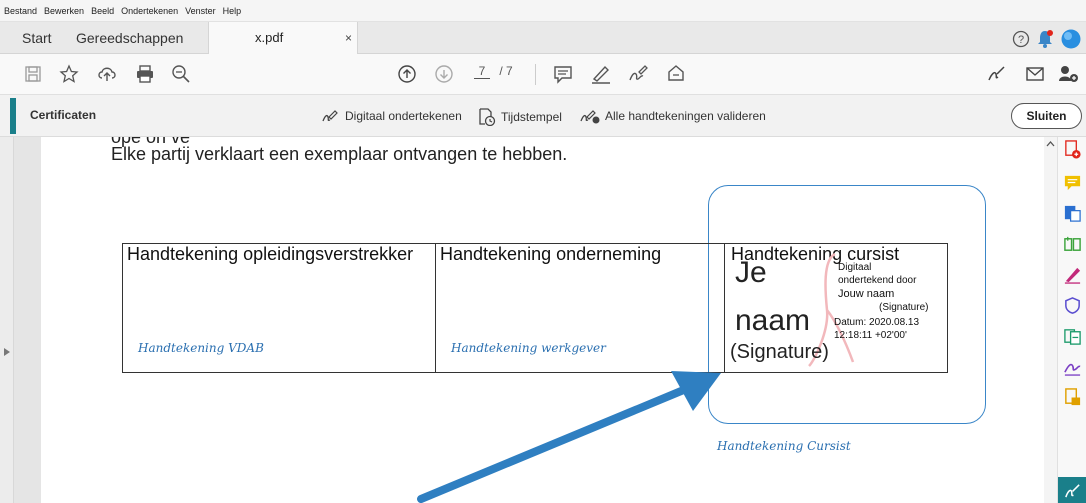 This screenshot has height=503, width=1086. I want to click on toolbar-divider, so click(535, 74).